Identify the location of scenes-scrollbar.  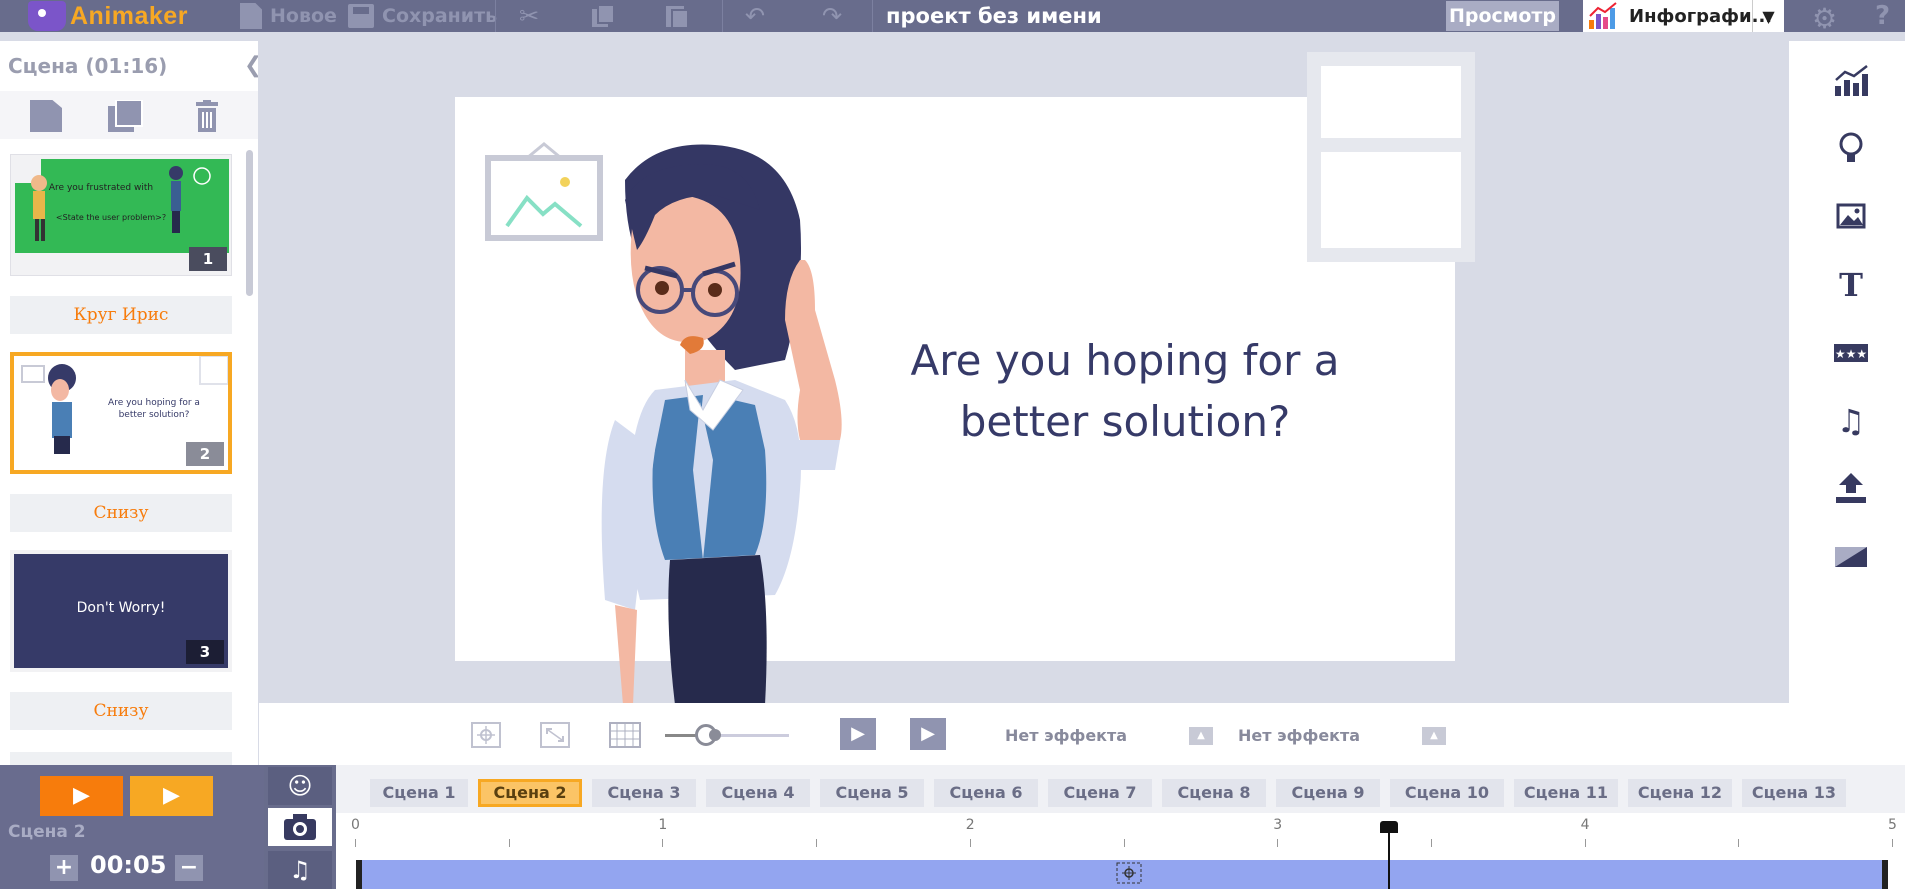
(249, 223).